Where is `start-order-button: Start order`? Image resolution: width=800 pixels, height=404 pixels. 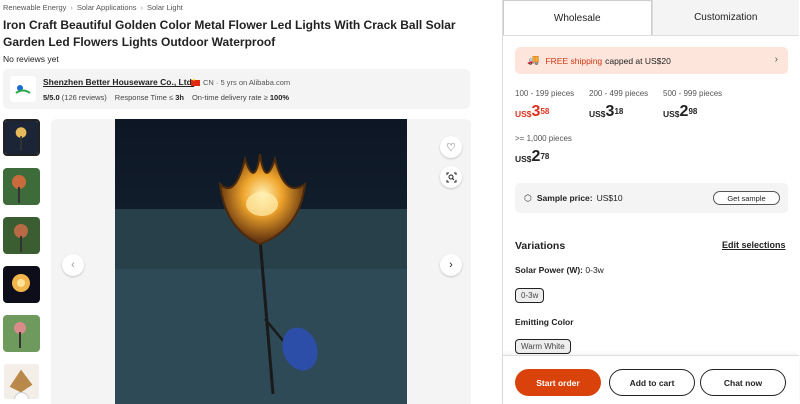
start-order-button: Start order is located at coordinates (558, 382).